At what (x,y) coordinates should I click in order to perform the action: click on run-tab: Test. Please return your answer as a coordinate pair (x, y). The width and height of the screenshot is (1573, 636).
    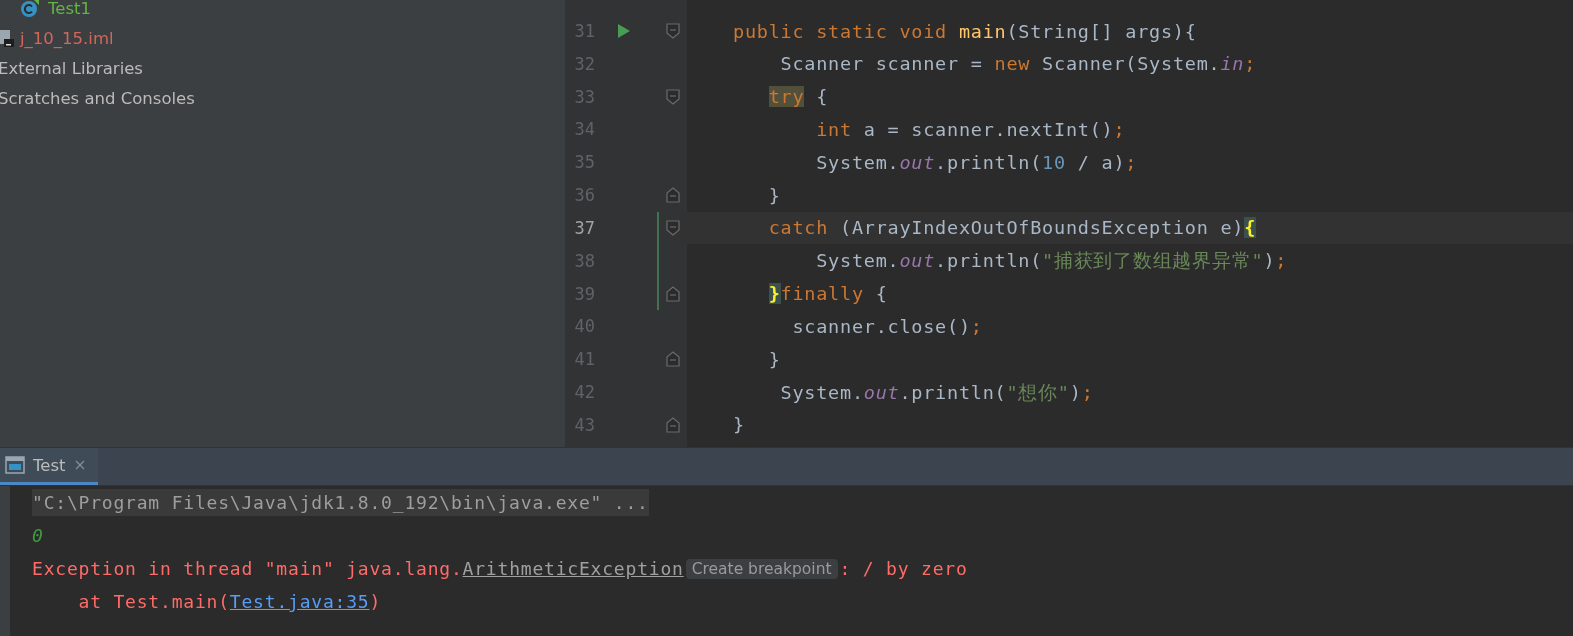
    Looking at the image, I should click on (49, 466).